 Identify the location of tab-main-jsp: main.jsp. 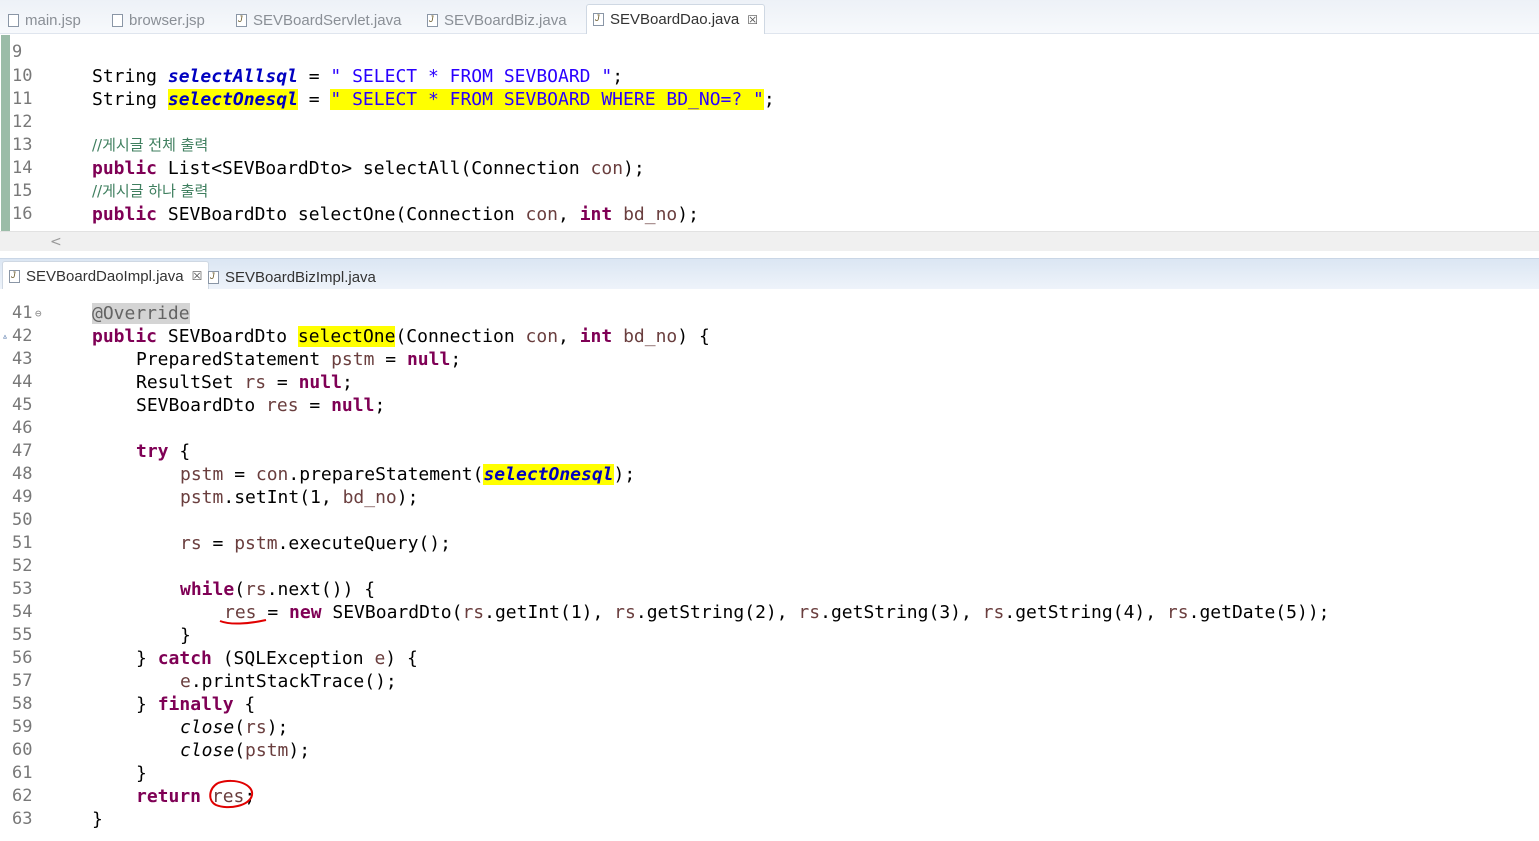
(44, 20).